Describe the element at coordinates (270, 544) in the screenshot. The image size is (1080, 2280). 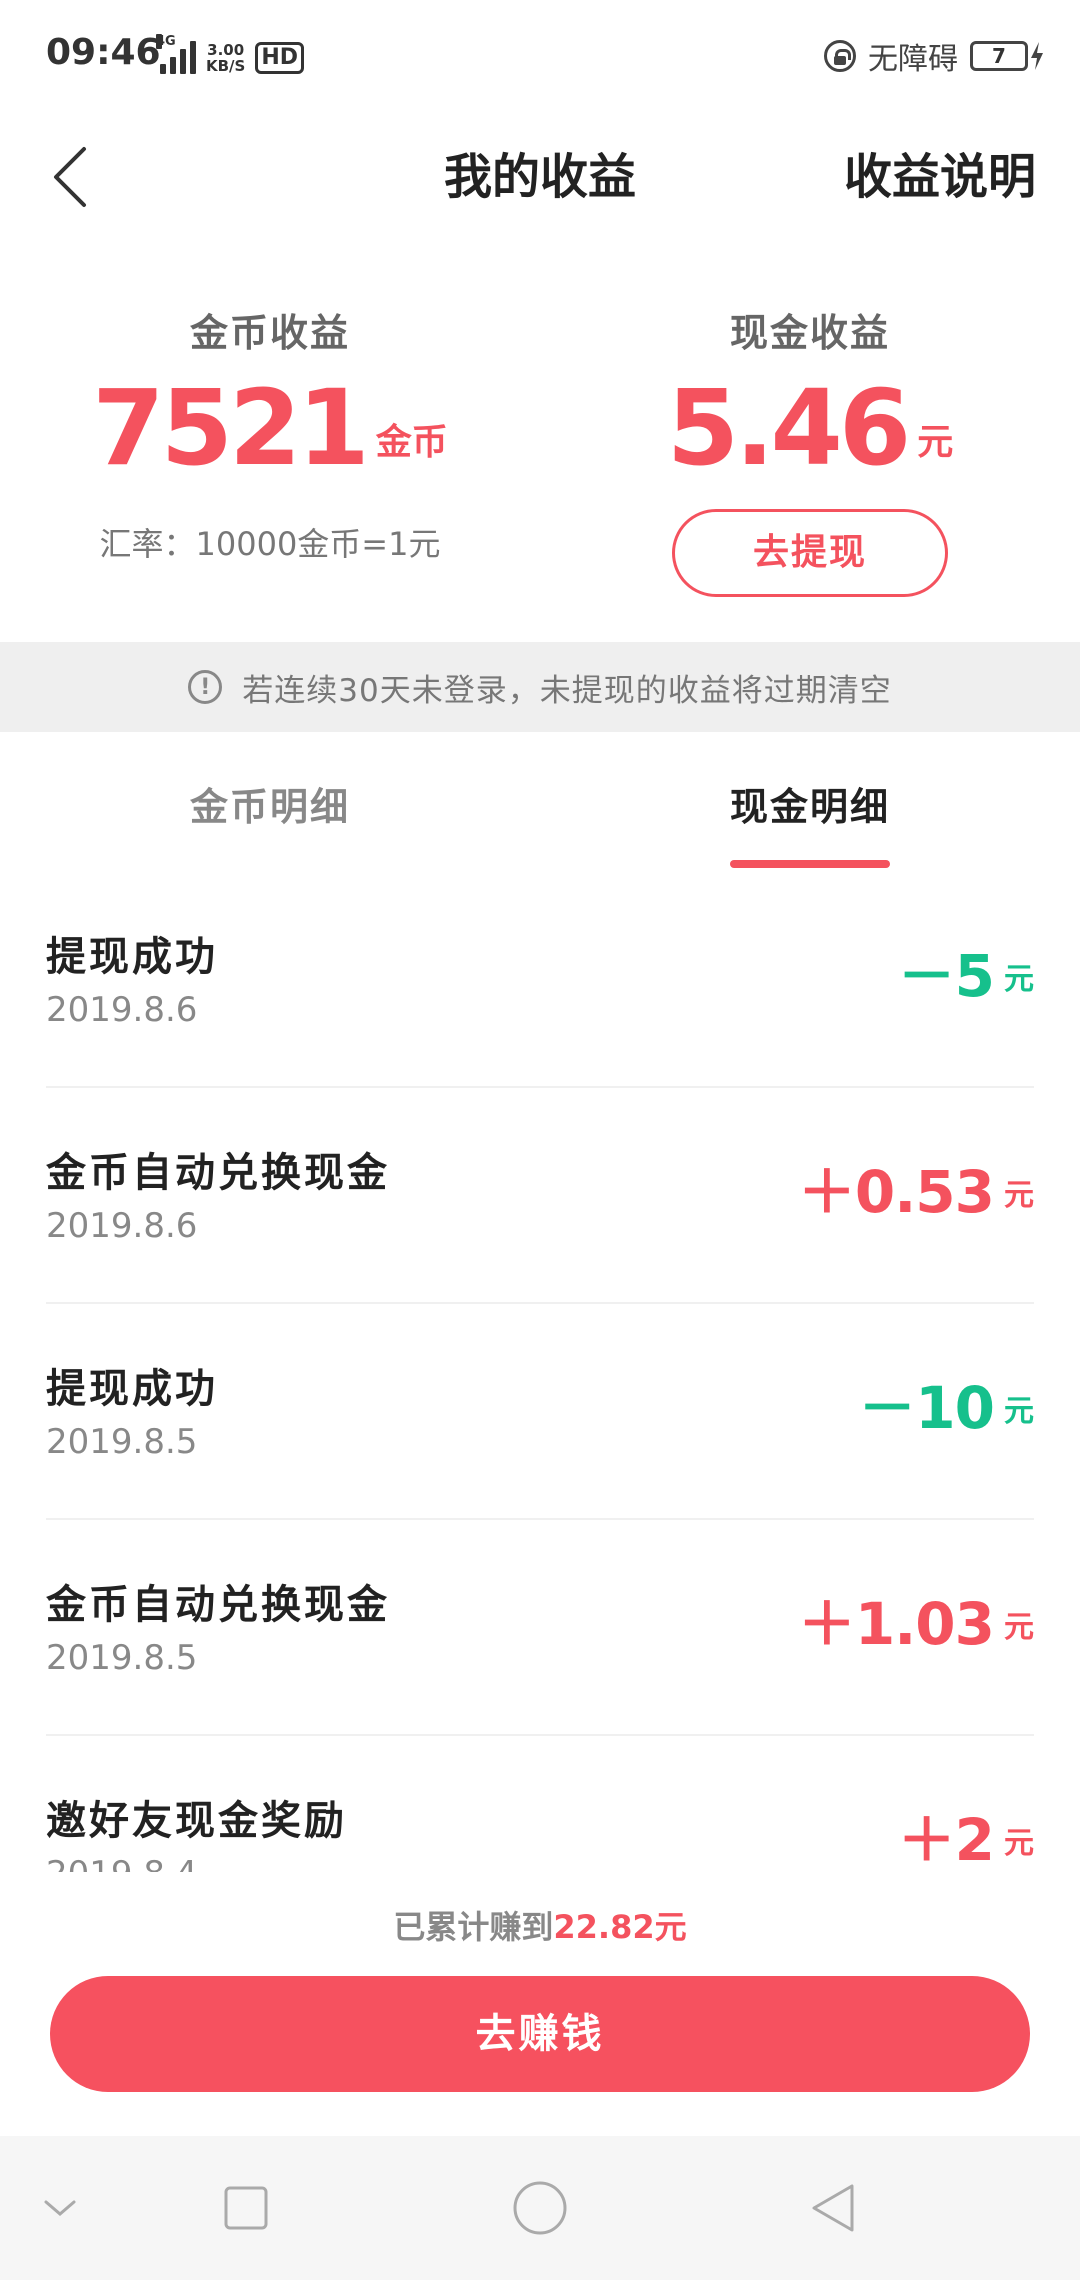
I see `exchange-rate: 汇率：10000金币=1元` at that location.